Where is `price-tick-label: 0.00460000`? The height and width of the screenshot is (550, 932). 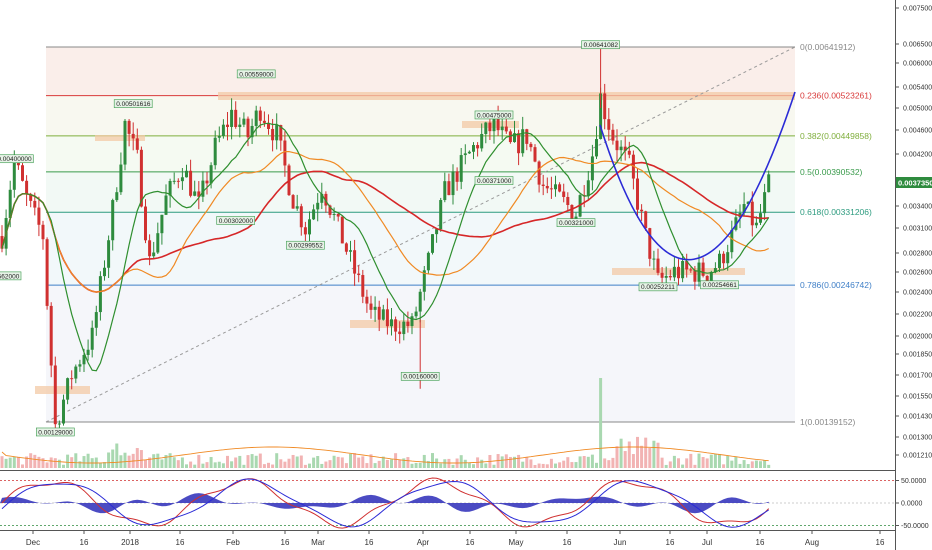 price-tick-label: 0.00460000 is located at coordinates (917, 131).